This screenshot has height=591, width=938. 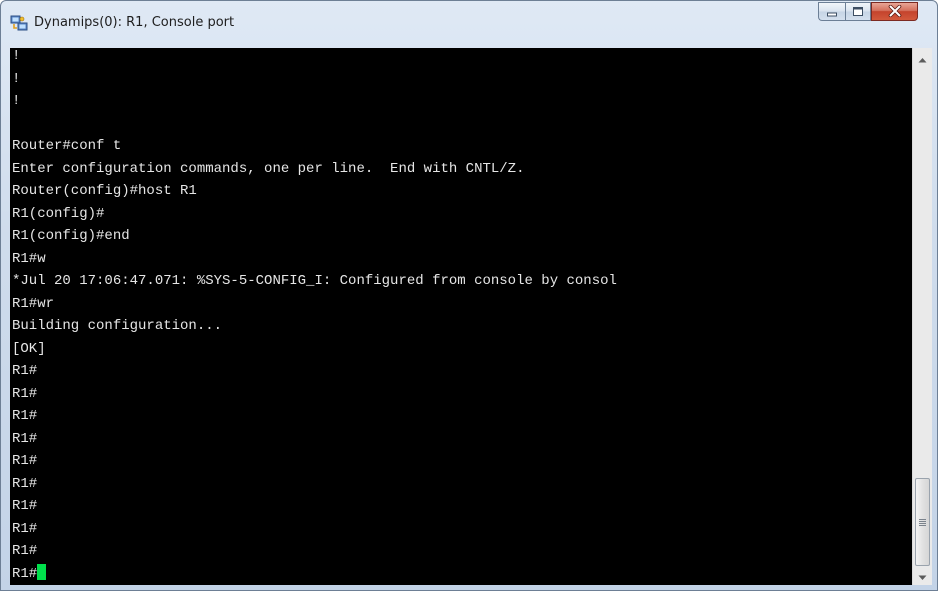 I want to click on network-connection-icon, so click(x=19, y=23).